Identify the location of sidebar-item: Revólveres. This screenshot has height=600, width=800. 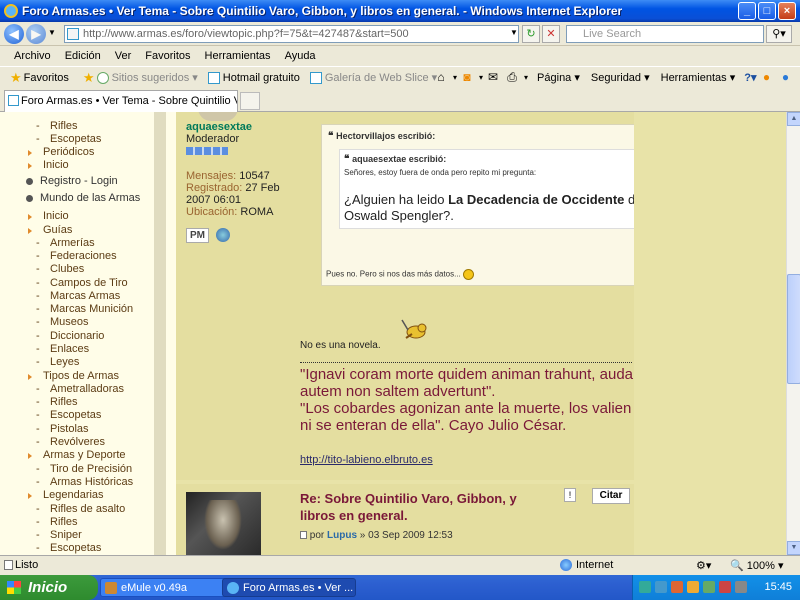
(70, 442).